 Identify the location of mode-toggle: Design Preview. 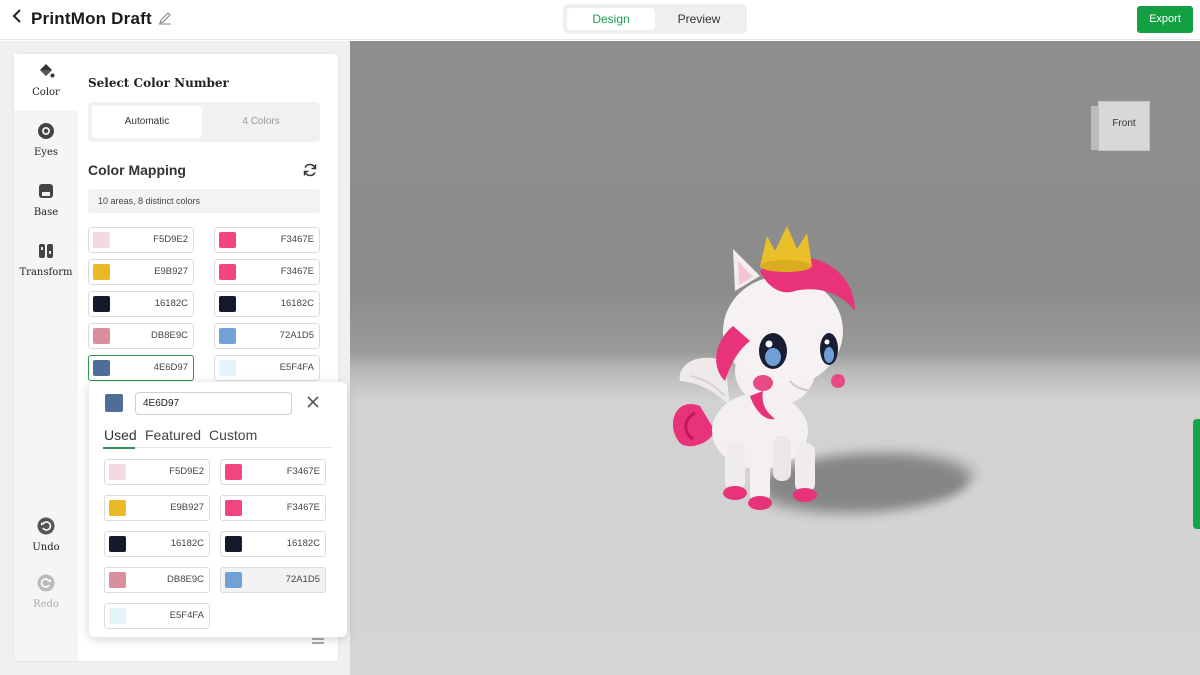
(655, 19).